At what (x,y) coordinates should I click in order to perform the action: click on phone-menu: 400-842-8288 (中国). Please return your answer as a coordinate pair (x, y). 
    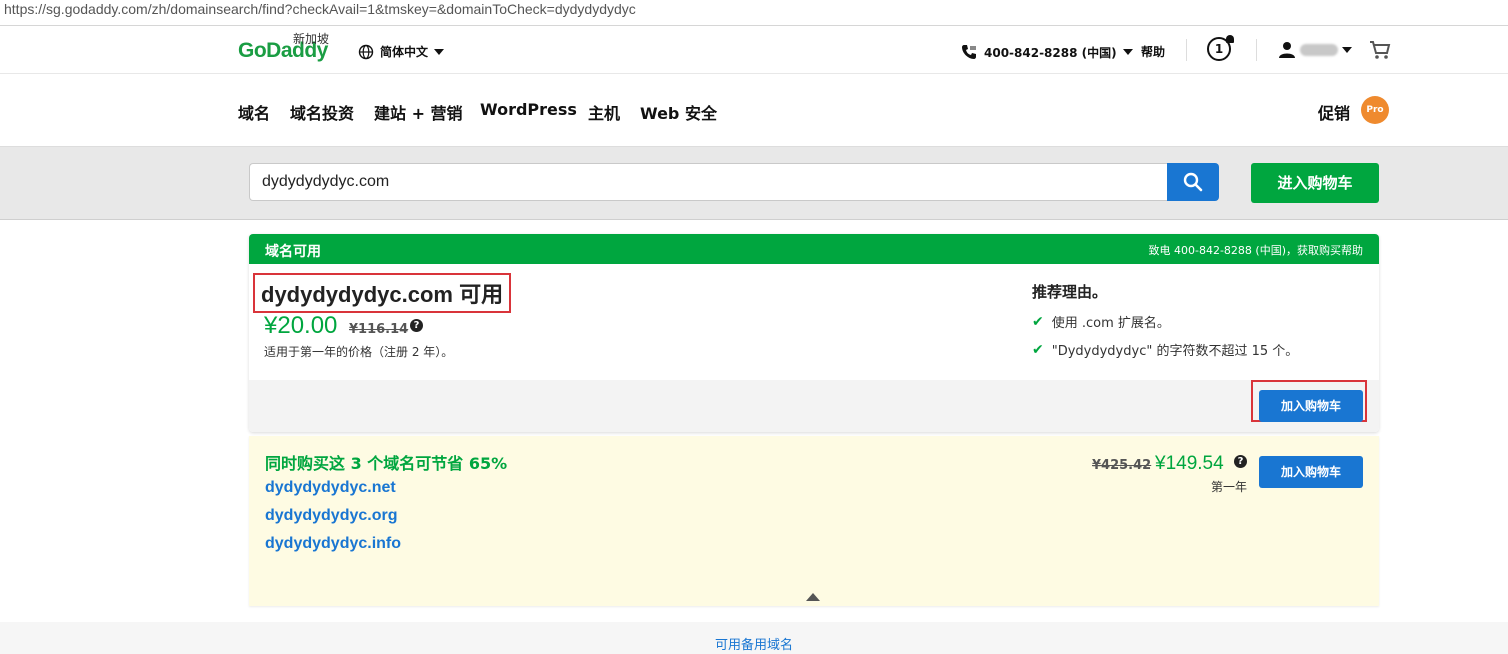
    Looking at the image, I should click on (1046, 52).